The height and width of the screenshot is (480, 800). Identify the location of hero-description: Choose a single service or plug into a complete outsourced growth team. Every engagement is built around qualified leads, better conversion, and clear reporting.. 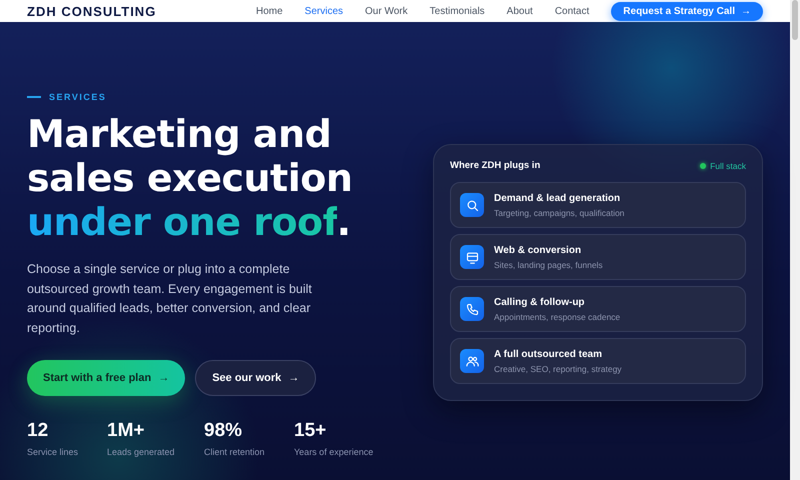
(170, 299).